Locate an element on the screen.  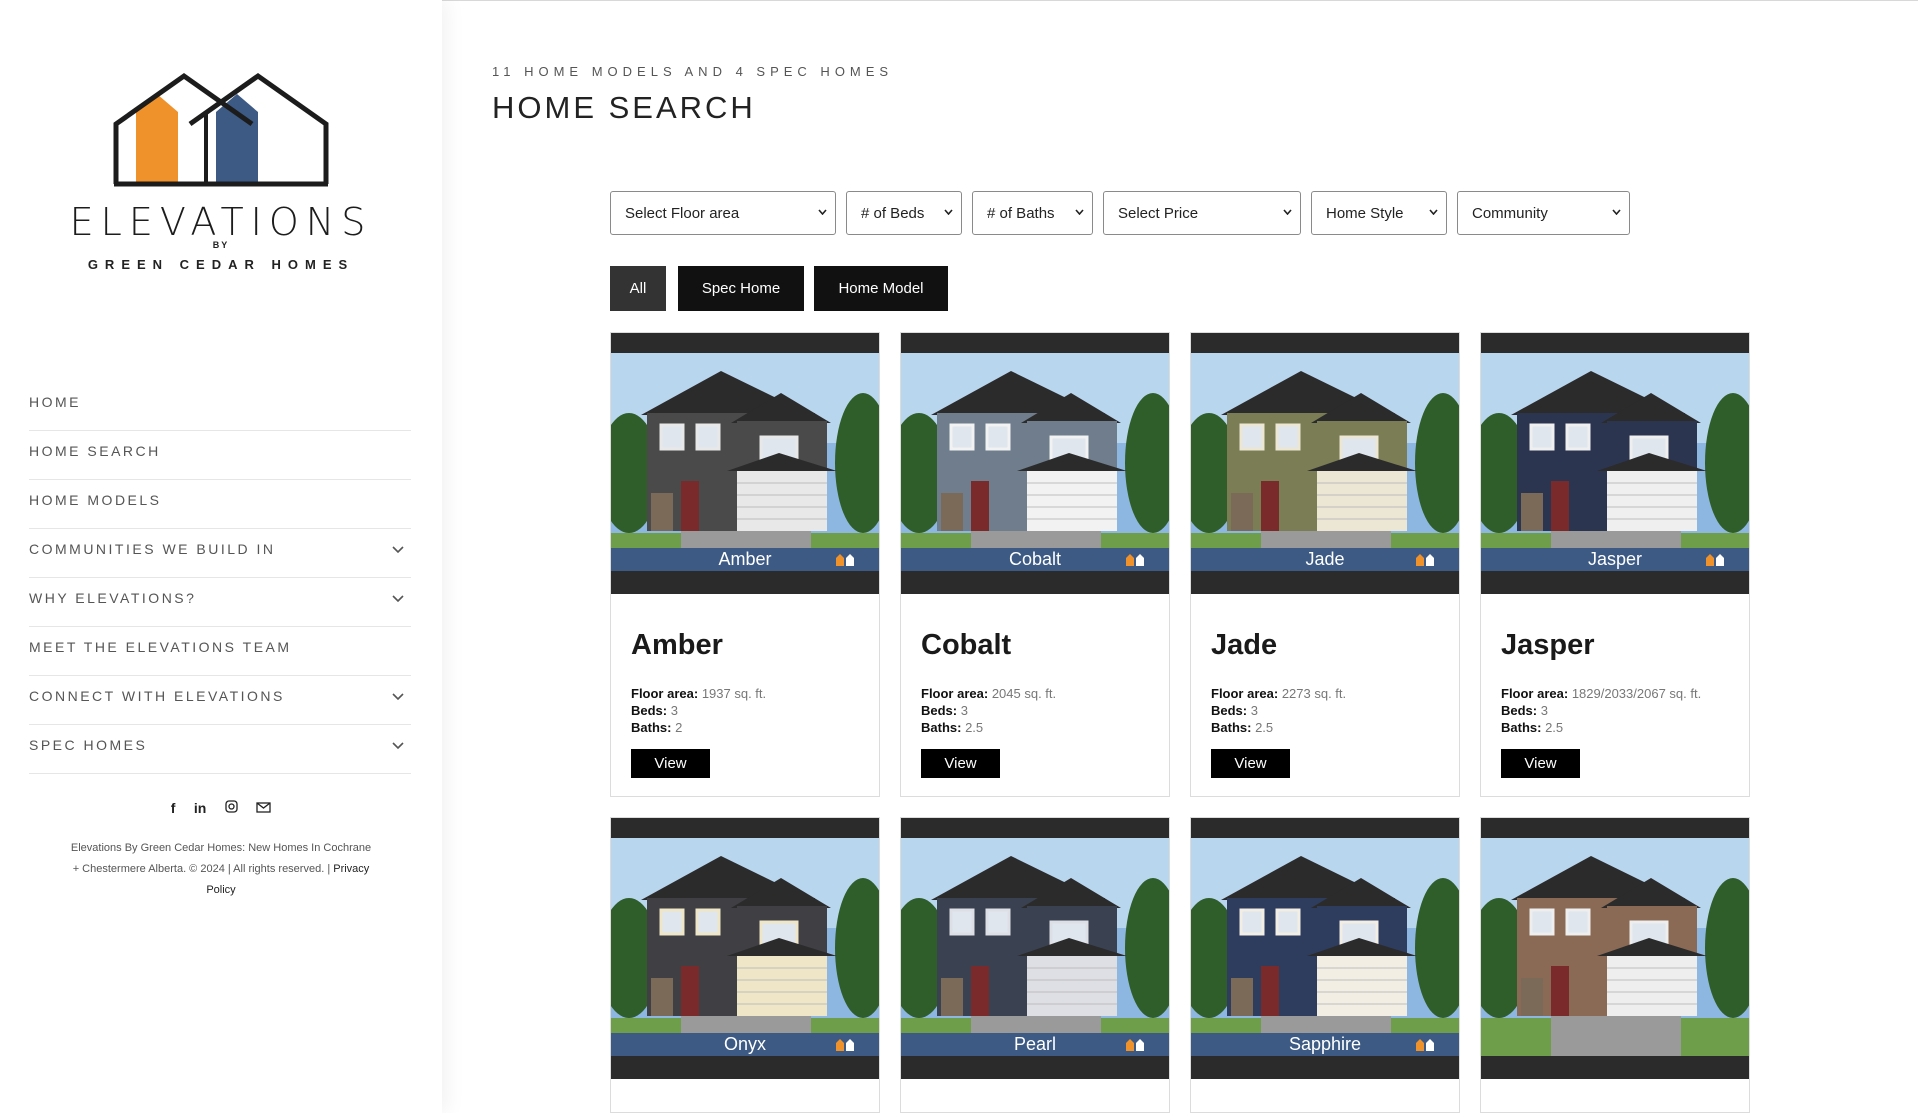
nav-item-label: WHY ELEVATIONS? is located at coordinates (113, 598).